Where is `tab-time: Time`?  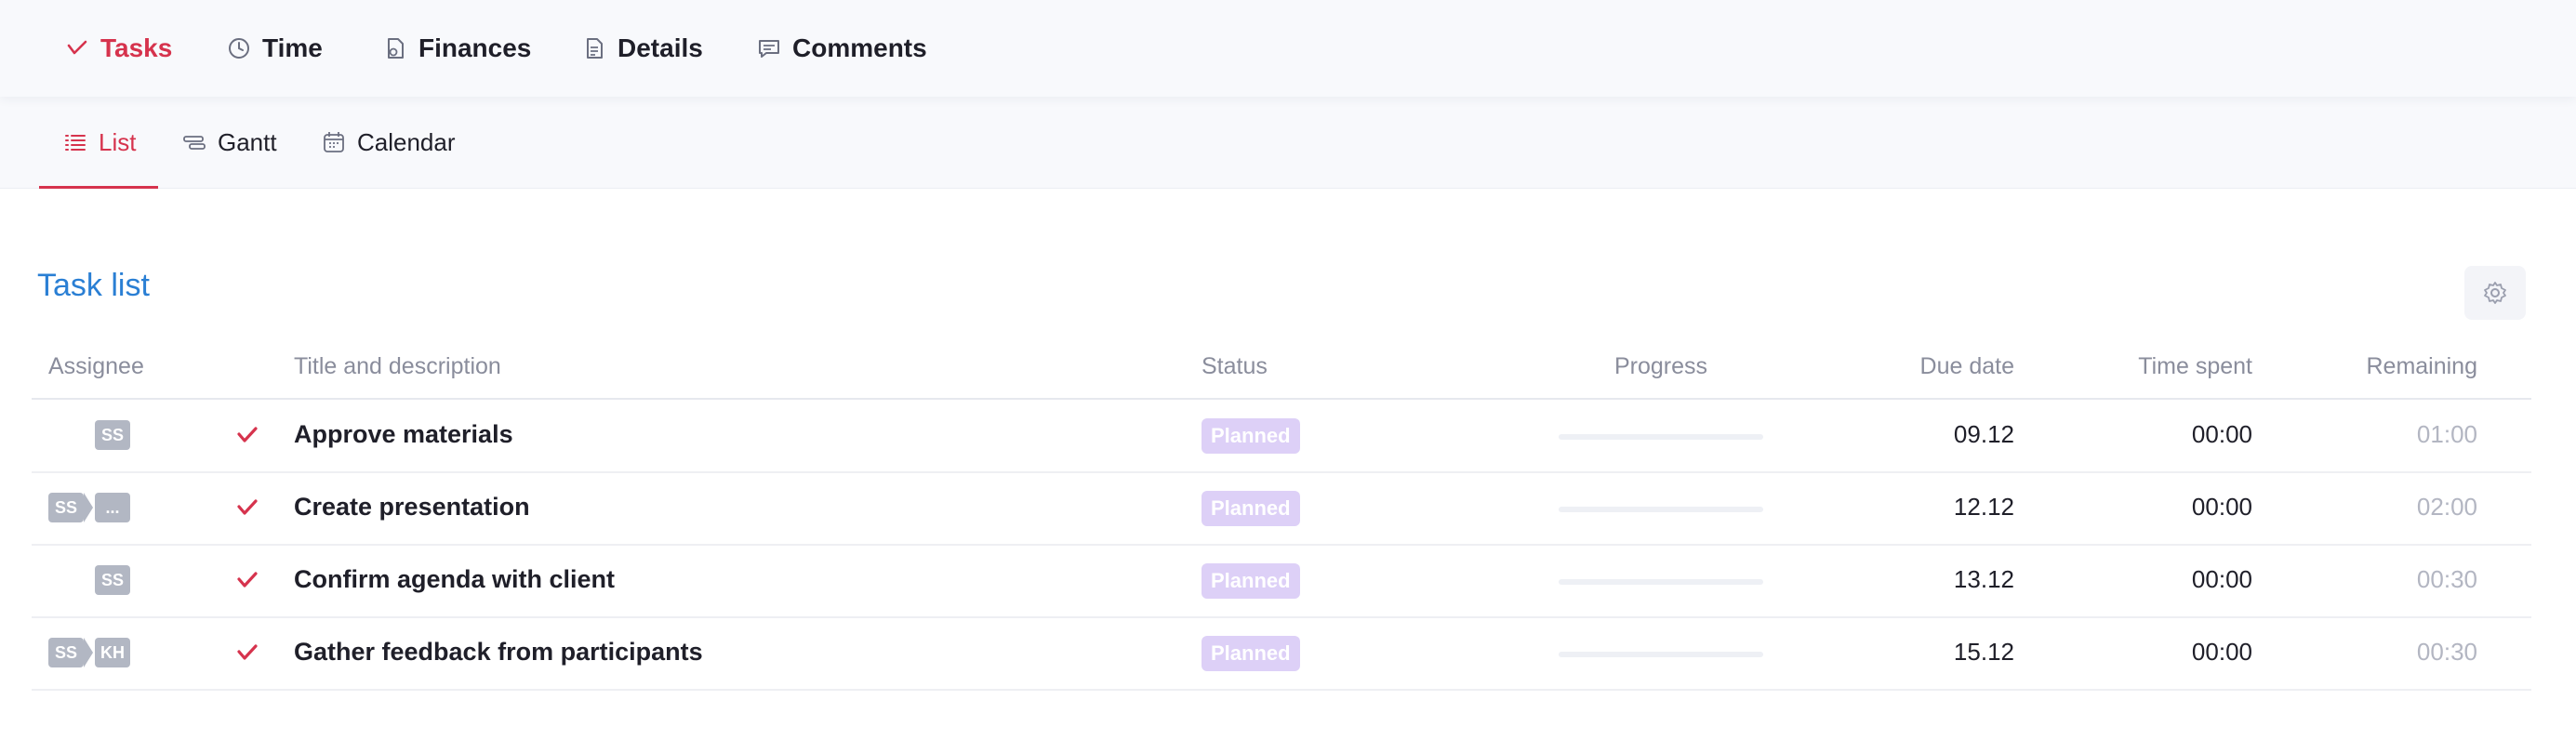
tab-time: Time is located at coordinates (275, 48).